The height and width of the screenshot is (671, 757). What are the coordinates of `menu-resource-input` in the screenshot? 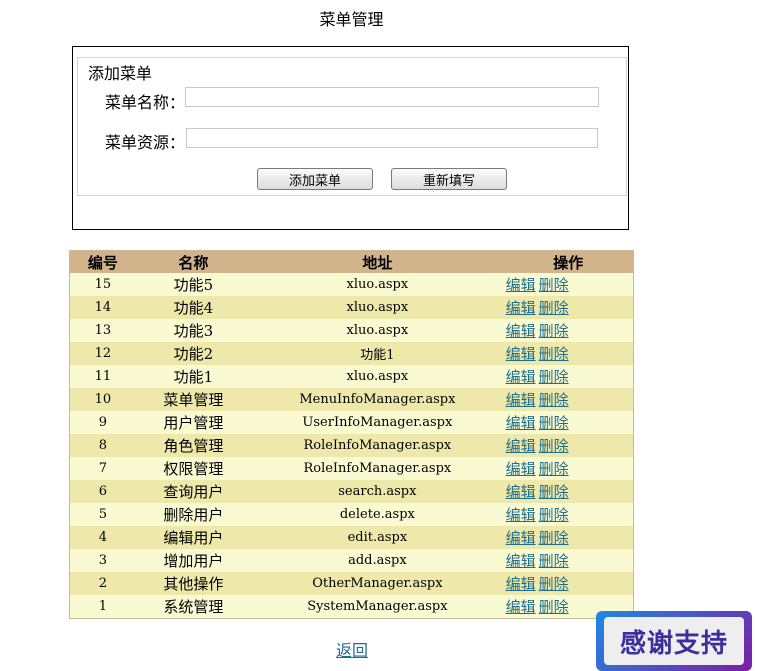 It's located at (392, 138).